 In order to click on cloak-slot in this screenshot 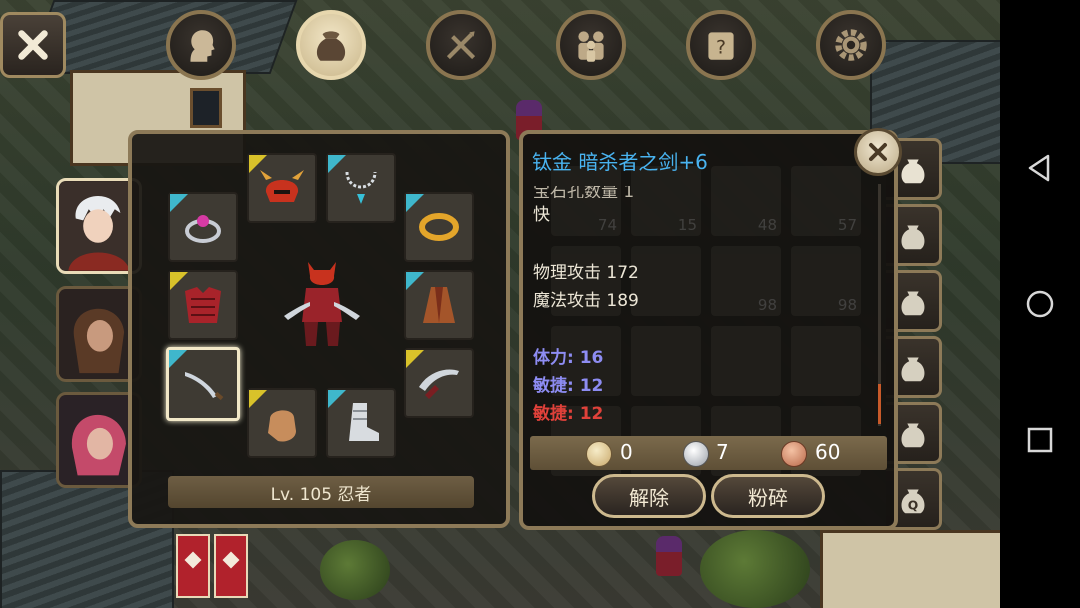, I will do `click(439, 305)`.